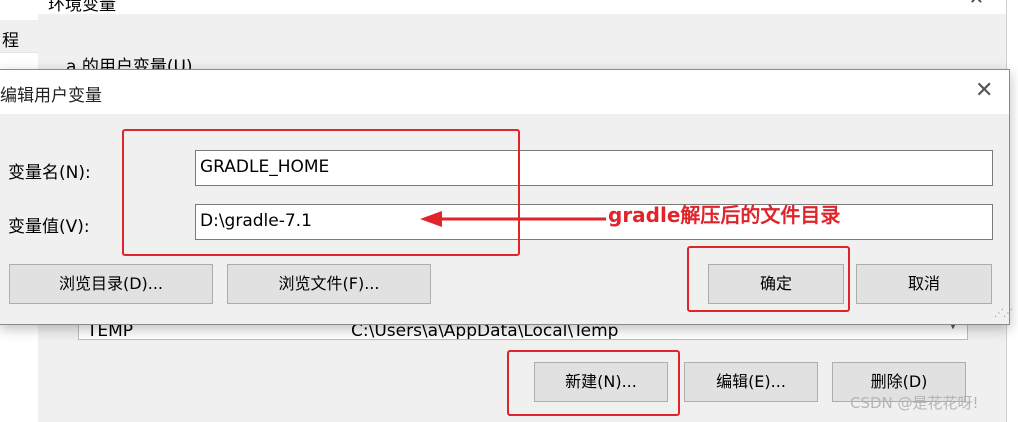 Image resolution: width=1018 pixels, height=422 pixels. What do you see at coordinates (513, 219) in the screenshot?
I see `annotation-arrow-icon` at bounding box center [513, 219].